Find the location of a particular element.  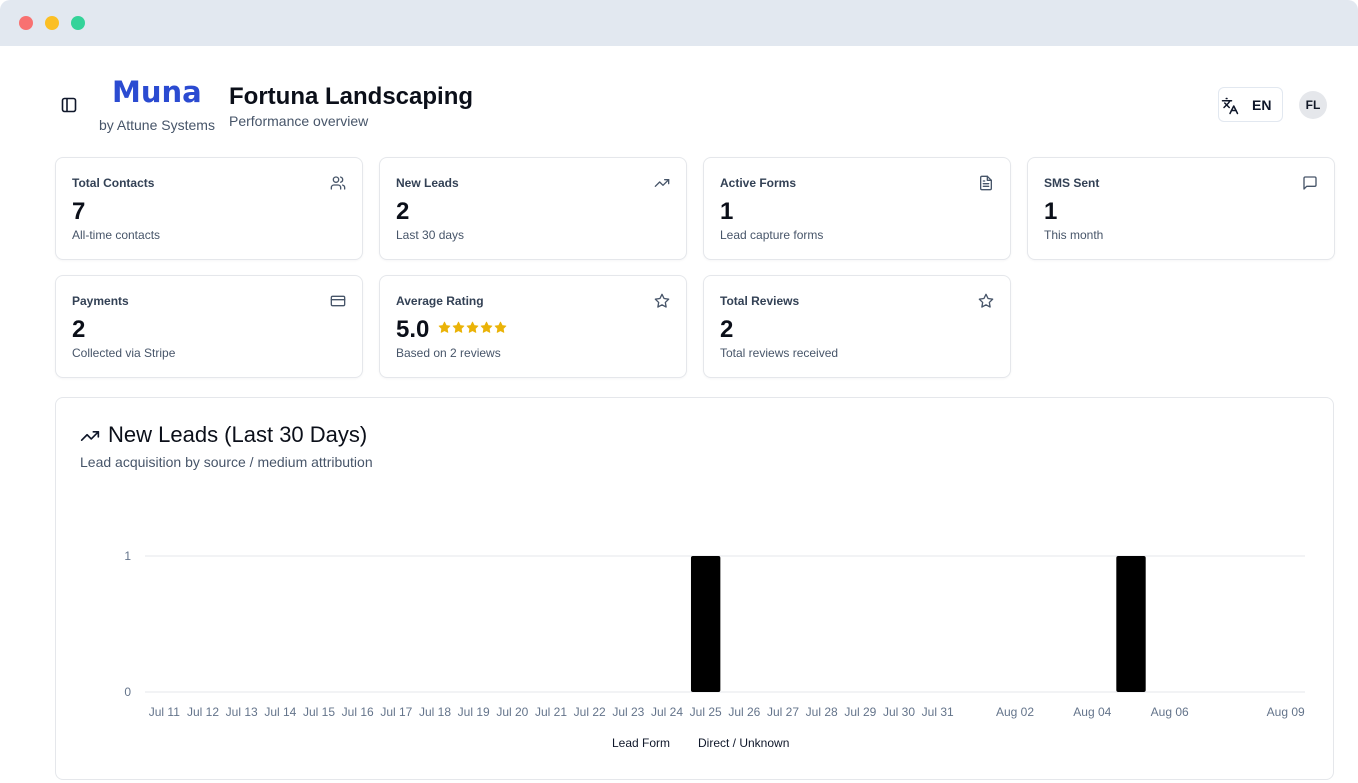

users-icon is located at coordinates (338, 183).